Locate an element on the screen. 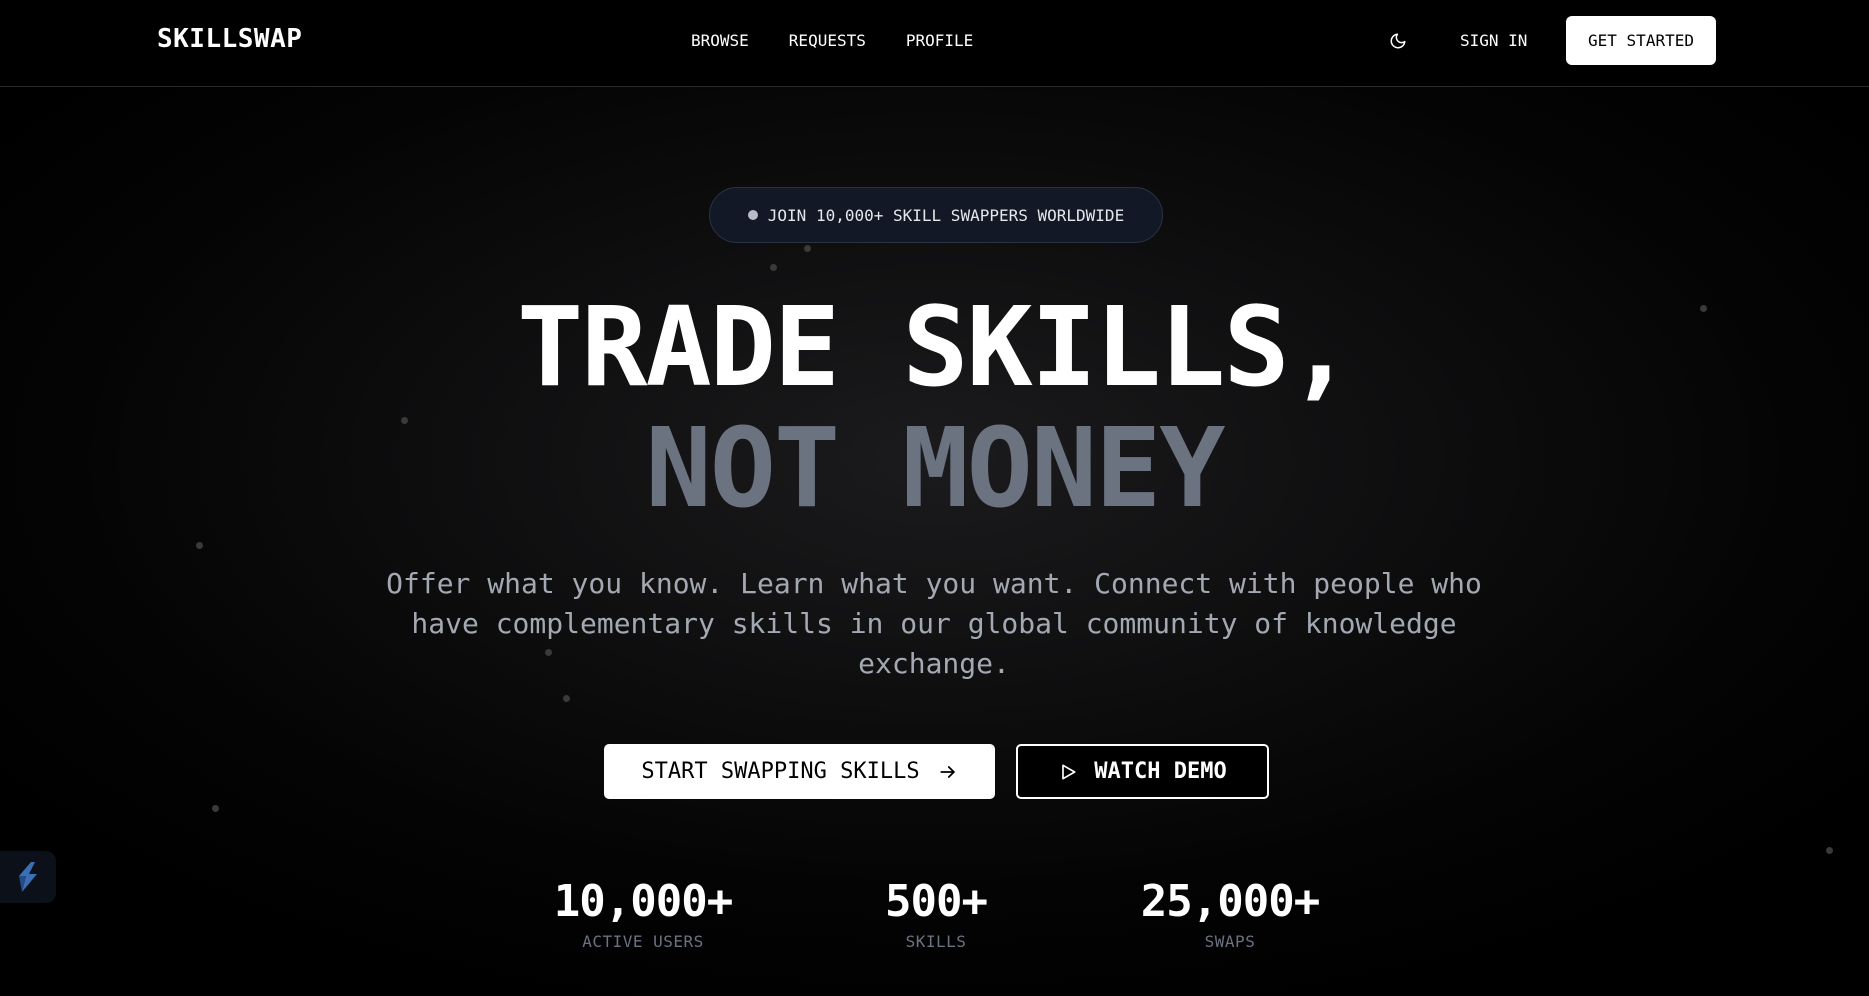 The height and width of the screenshot is (996, 1869). get-started-button: GET STARTED is located at coordinates (1641, 40).